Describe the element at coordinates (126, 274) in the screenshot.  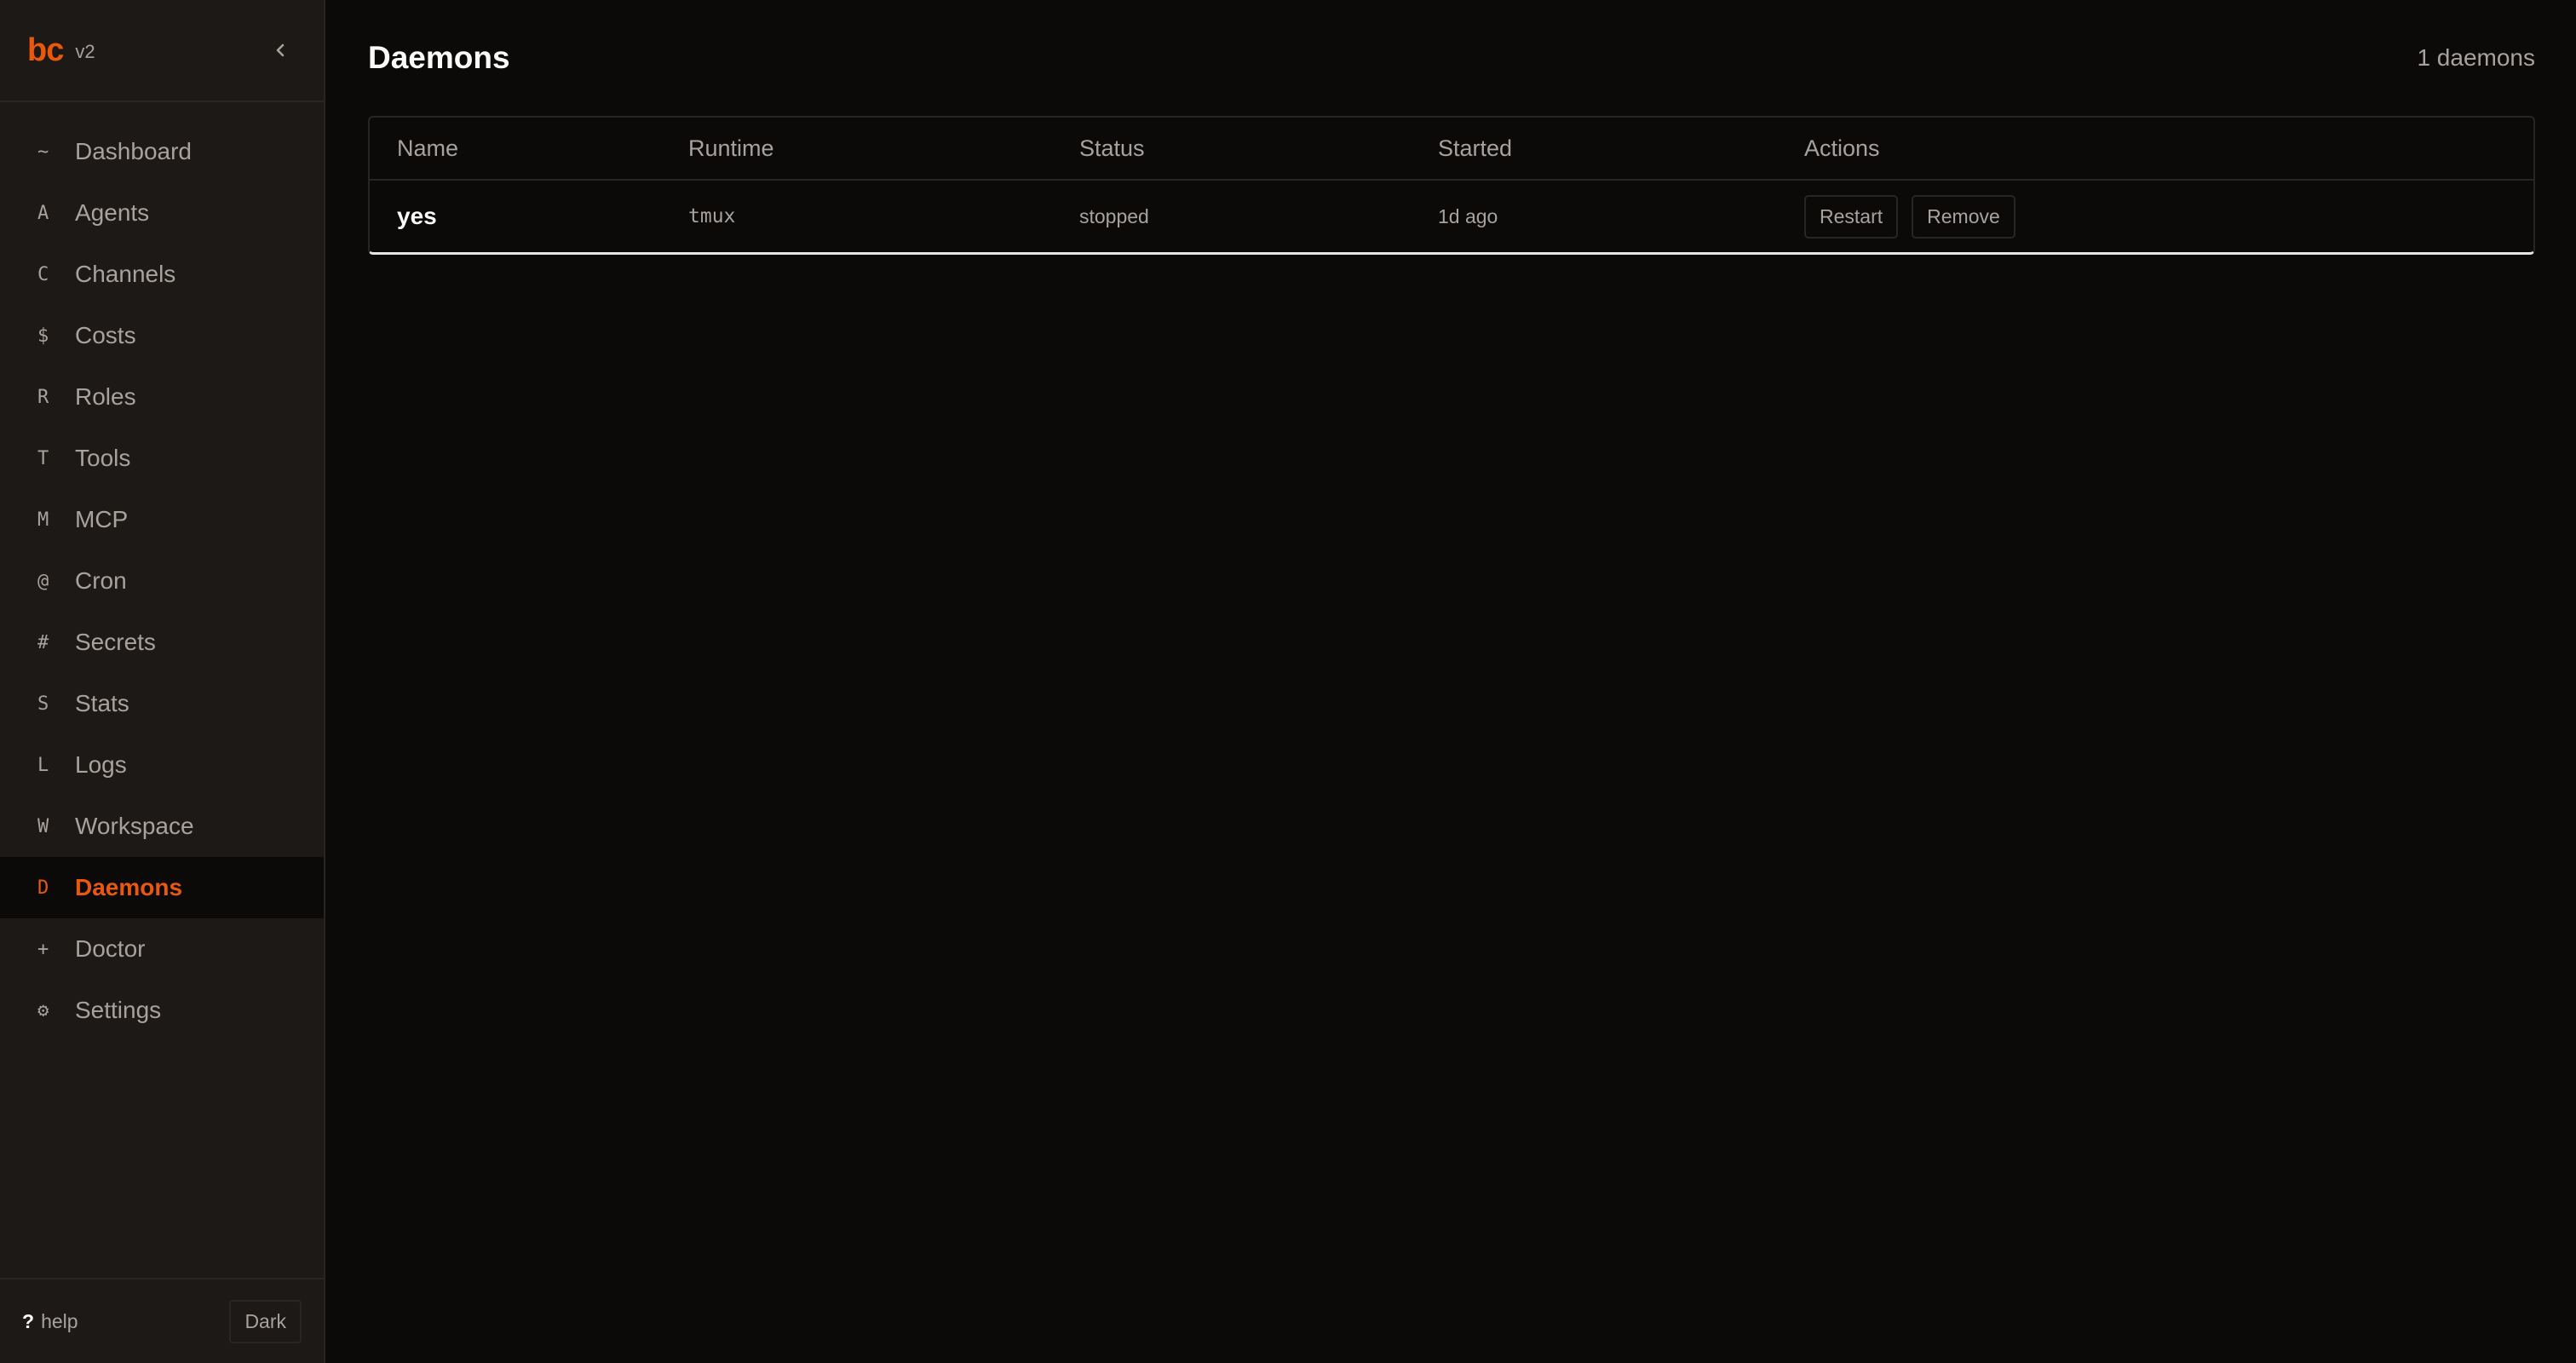
I see `sidebar-item-label: Channels` at that location.